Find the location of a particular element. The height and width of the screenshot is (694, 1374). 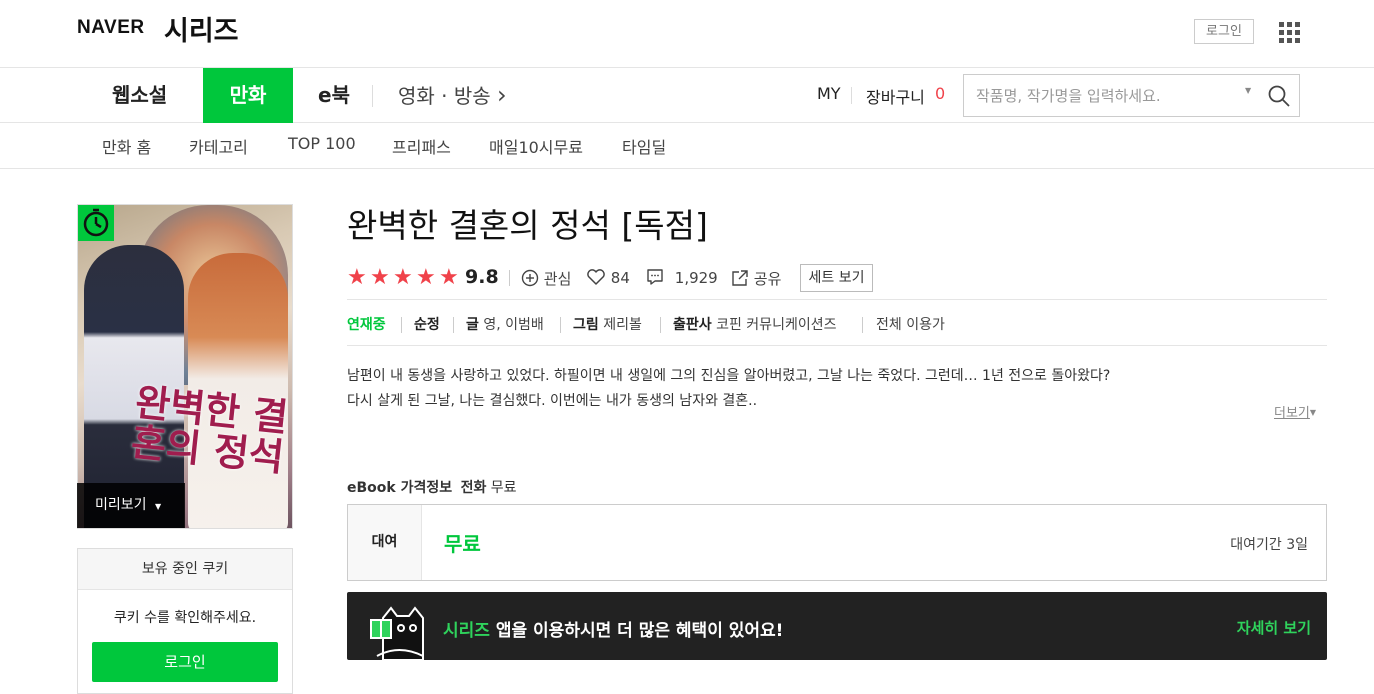

banner-text: 시리즈 앱을 이용하시면 더 많은 혜택이 있어요! is located at coordinates (613, 628).